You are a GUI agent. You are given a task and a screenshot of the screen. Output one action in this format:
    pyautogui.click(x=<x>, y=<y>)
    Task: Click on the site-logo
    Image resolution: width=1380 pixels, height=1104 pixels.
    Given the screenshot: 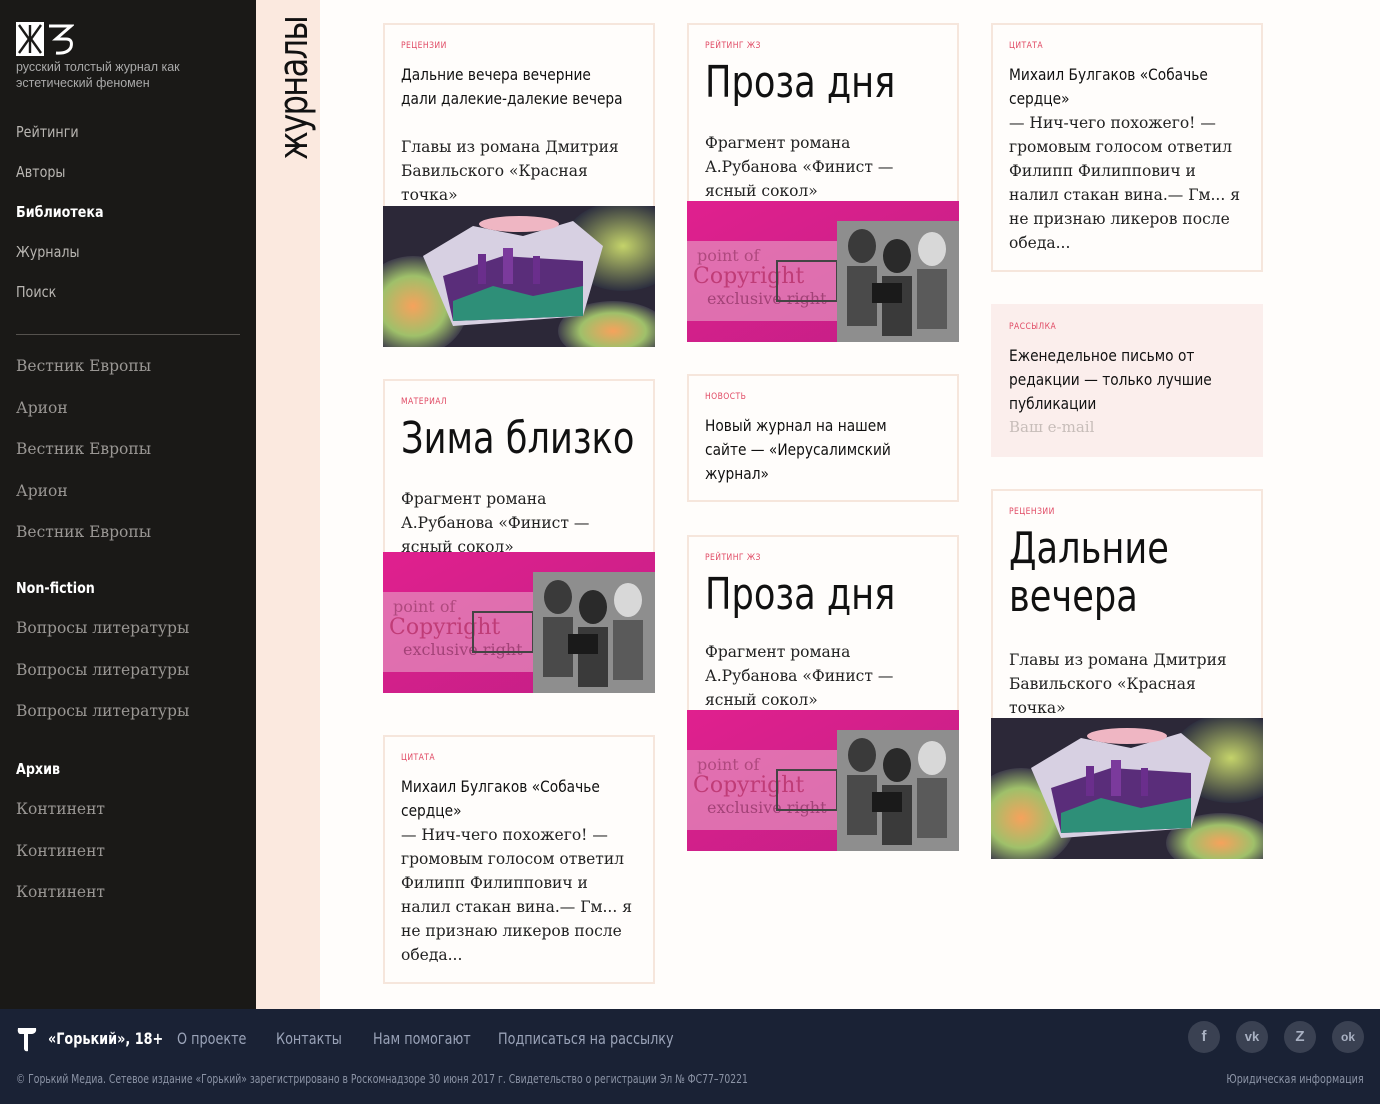 What is the action you would take?
    pyautogui.click(x=45, y=39)
    